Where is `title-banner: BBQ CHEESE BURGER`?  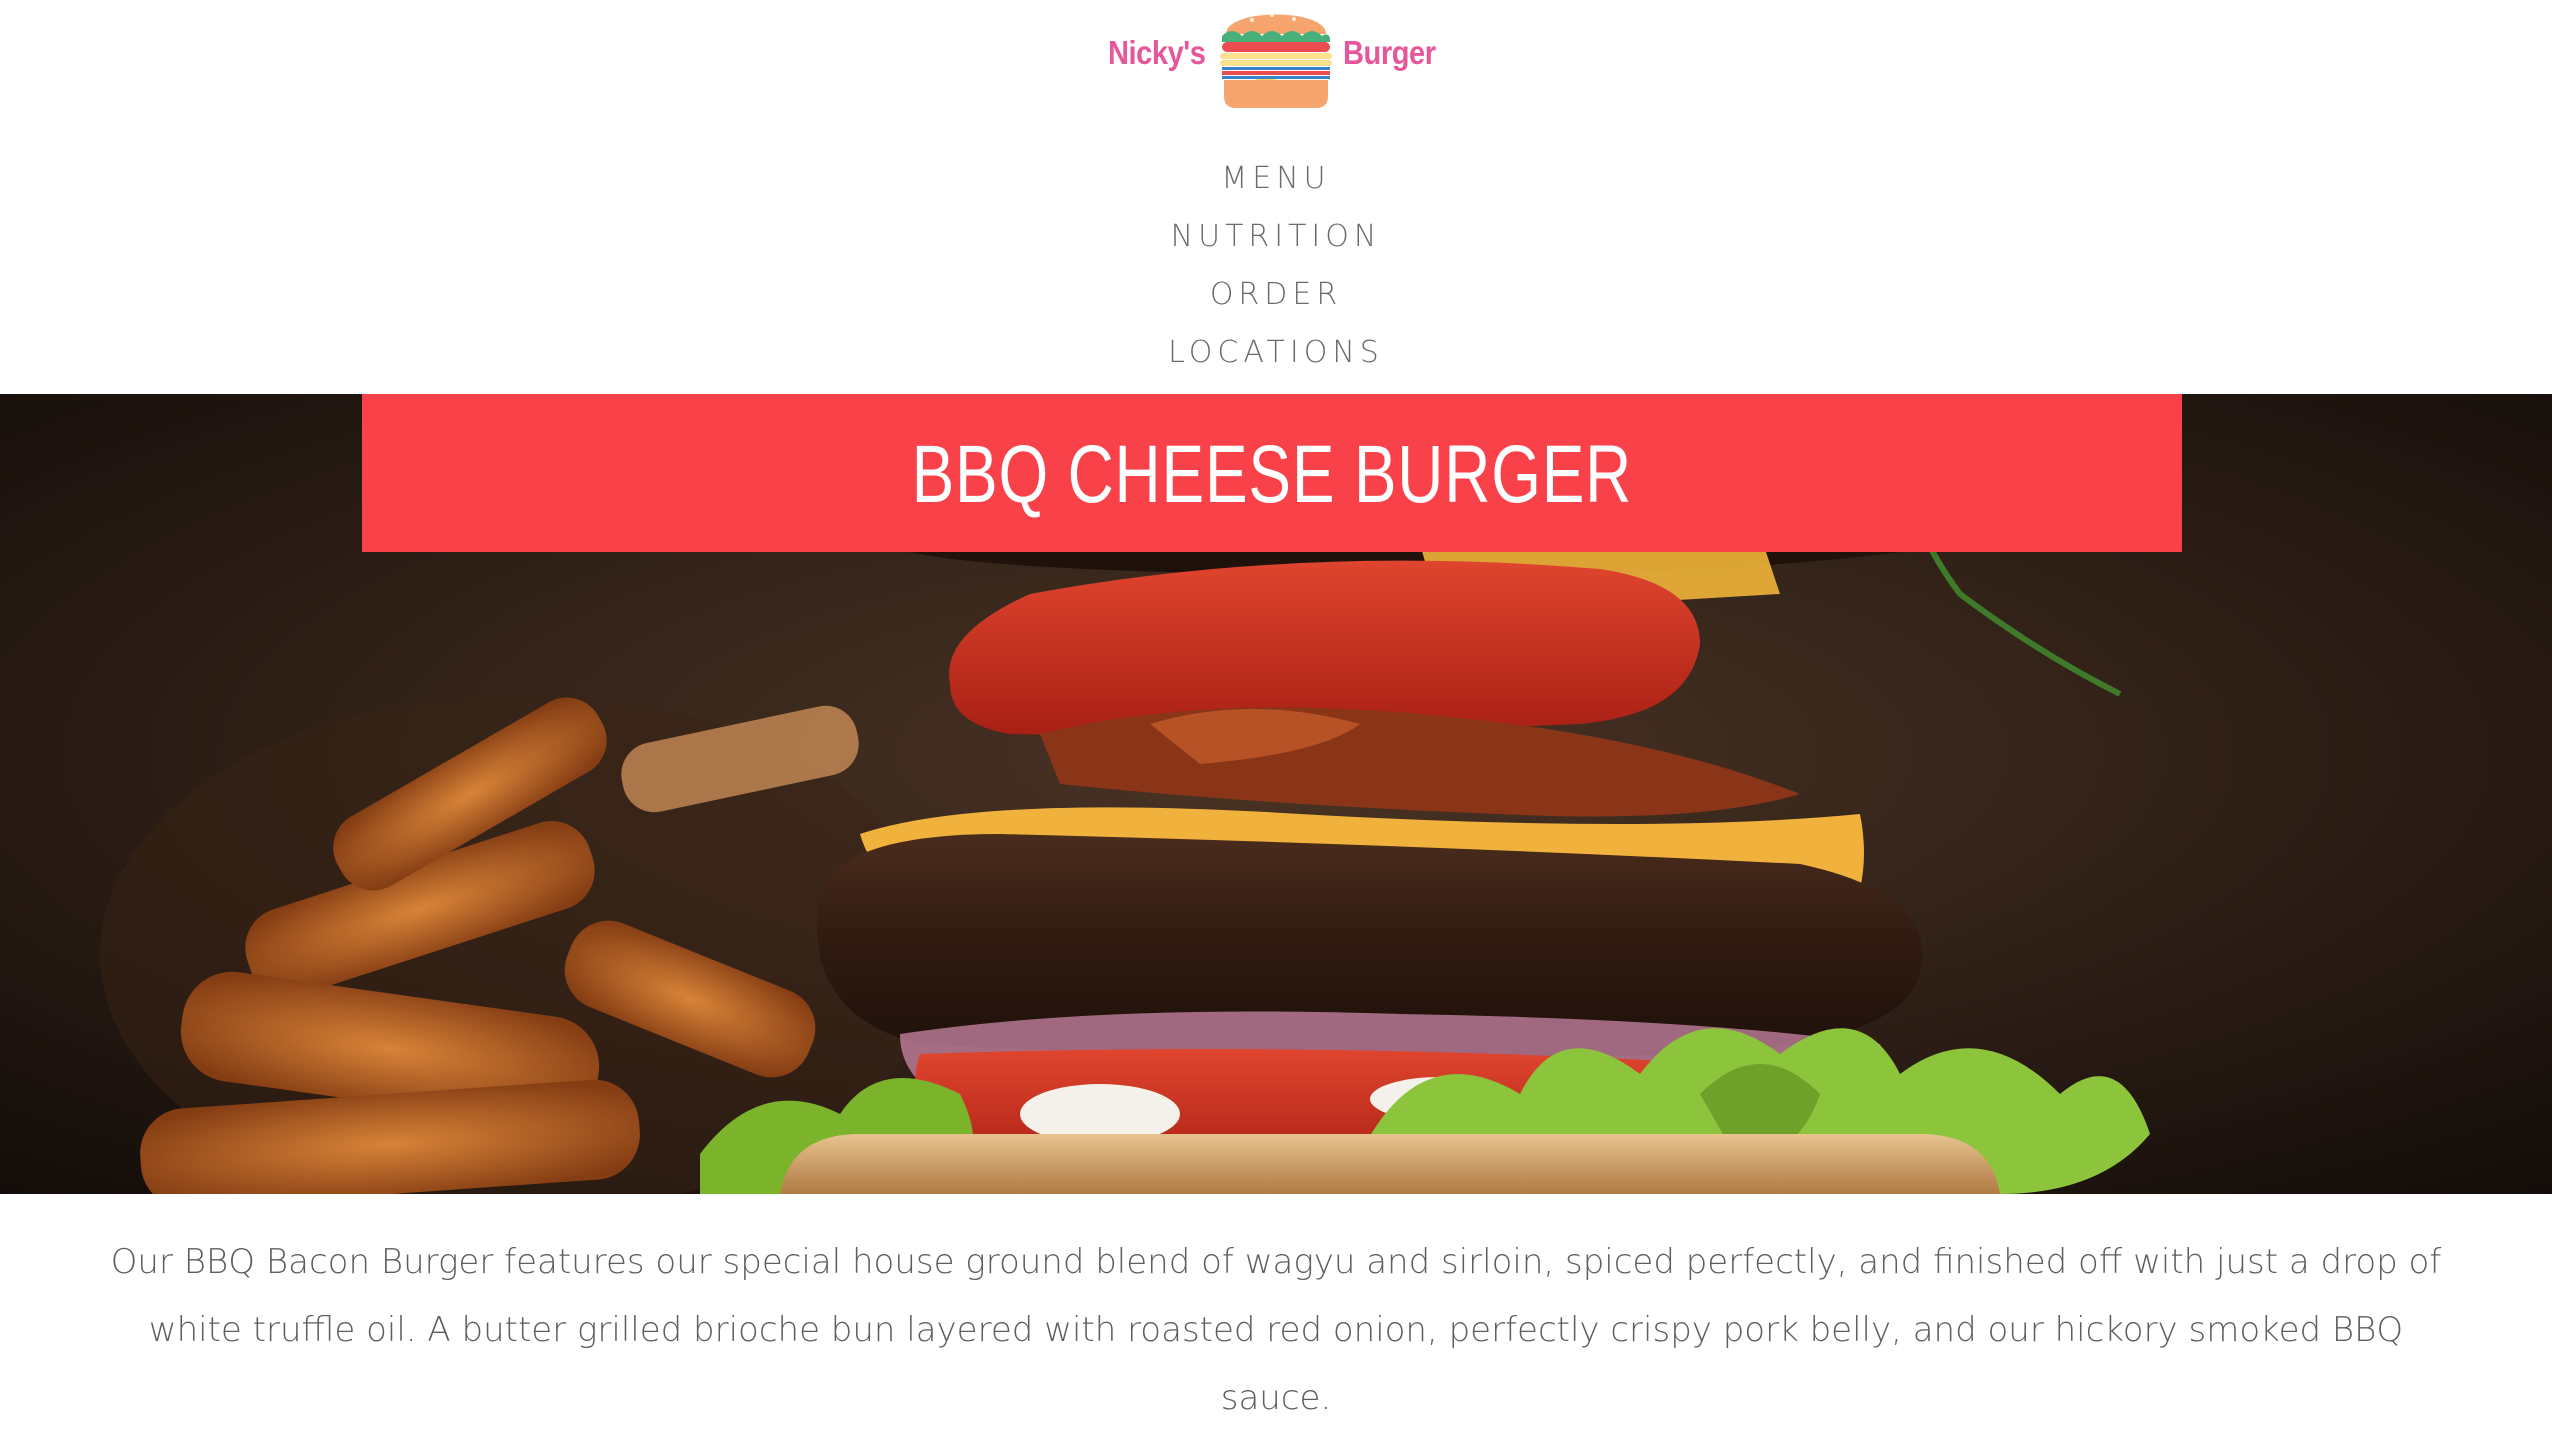
title-banner: BBQ CHEESE BURGER is located at coordinates (1272, 473).